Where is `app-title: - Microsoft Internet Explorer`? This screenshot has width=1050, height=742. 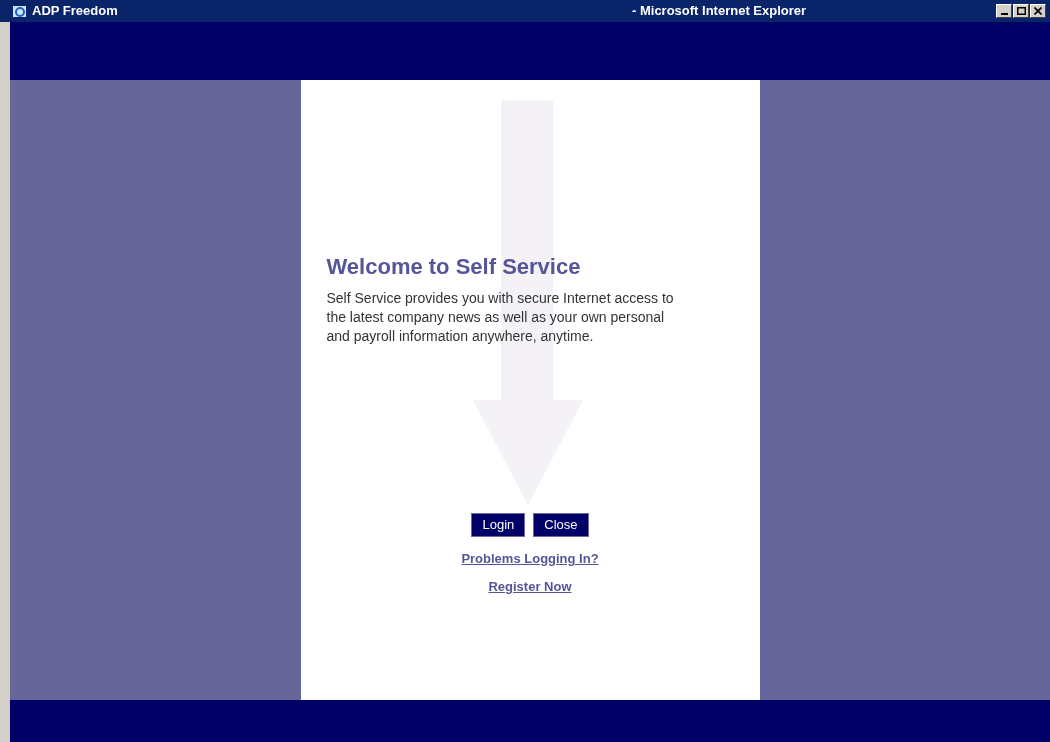
app-title: - Microsoft Internet Explorer is located at coordinates (719, 11).